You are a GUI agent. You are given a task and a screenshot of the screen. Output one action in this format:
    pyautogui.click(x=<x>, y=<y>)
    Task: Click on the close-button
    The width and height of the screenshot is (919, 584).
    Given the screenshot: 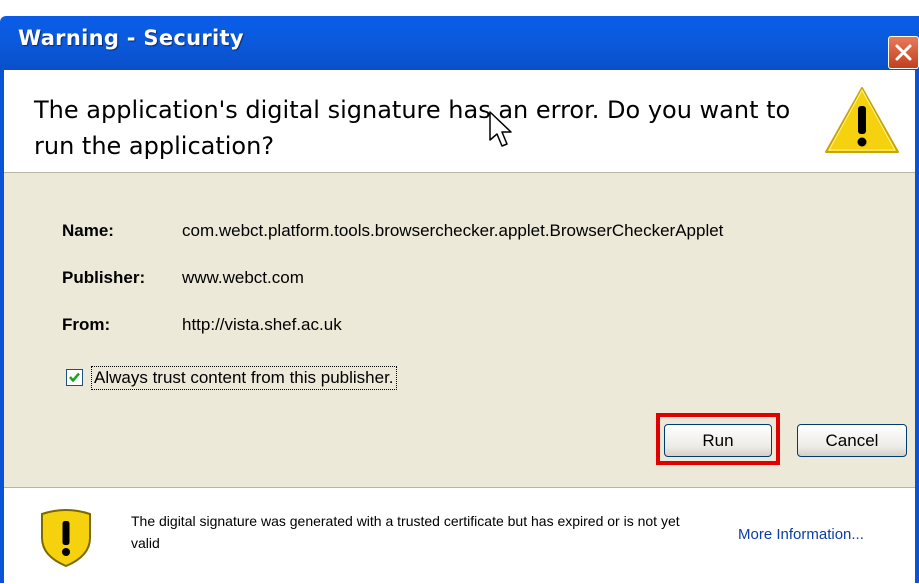 What is the action you would take?
    pyautogui.click(x=903, y=52)
    